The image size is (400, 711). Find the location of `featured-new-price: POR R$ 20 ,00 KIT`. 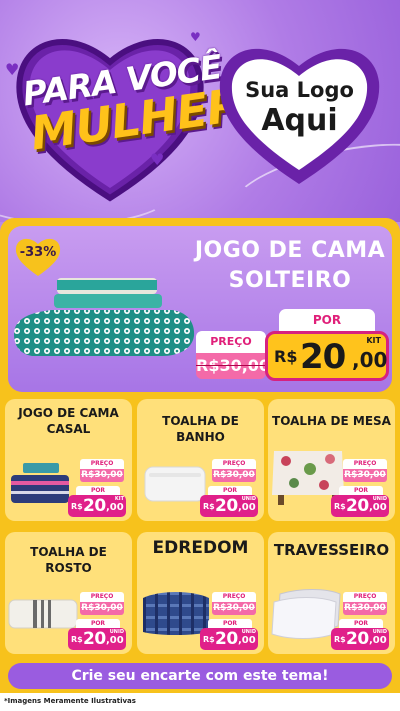

featured-new-price: POR R$ 20 ,00 KIT is located at coordinates (327, 345).